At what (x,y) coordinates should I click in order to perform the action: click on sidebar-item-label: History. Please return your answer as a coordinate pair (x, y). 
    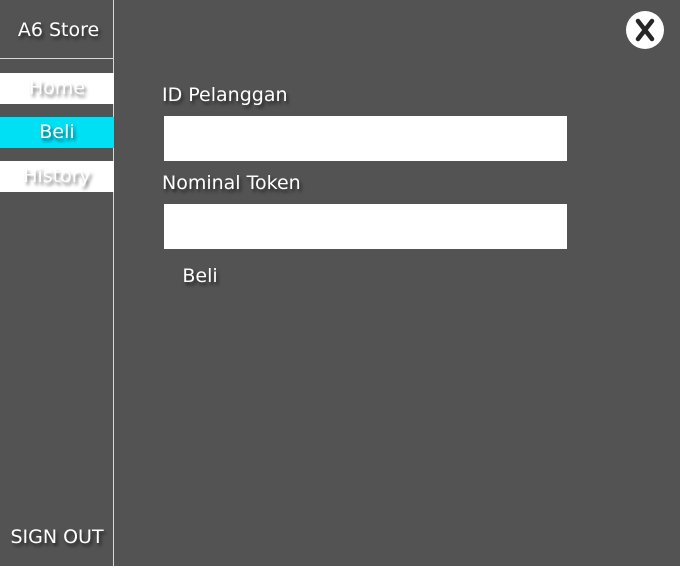
    Looking at the image, I should click on (57, 176).